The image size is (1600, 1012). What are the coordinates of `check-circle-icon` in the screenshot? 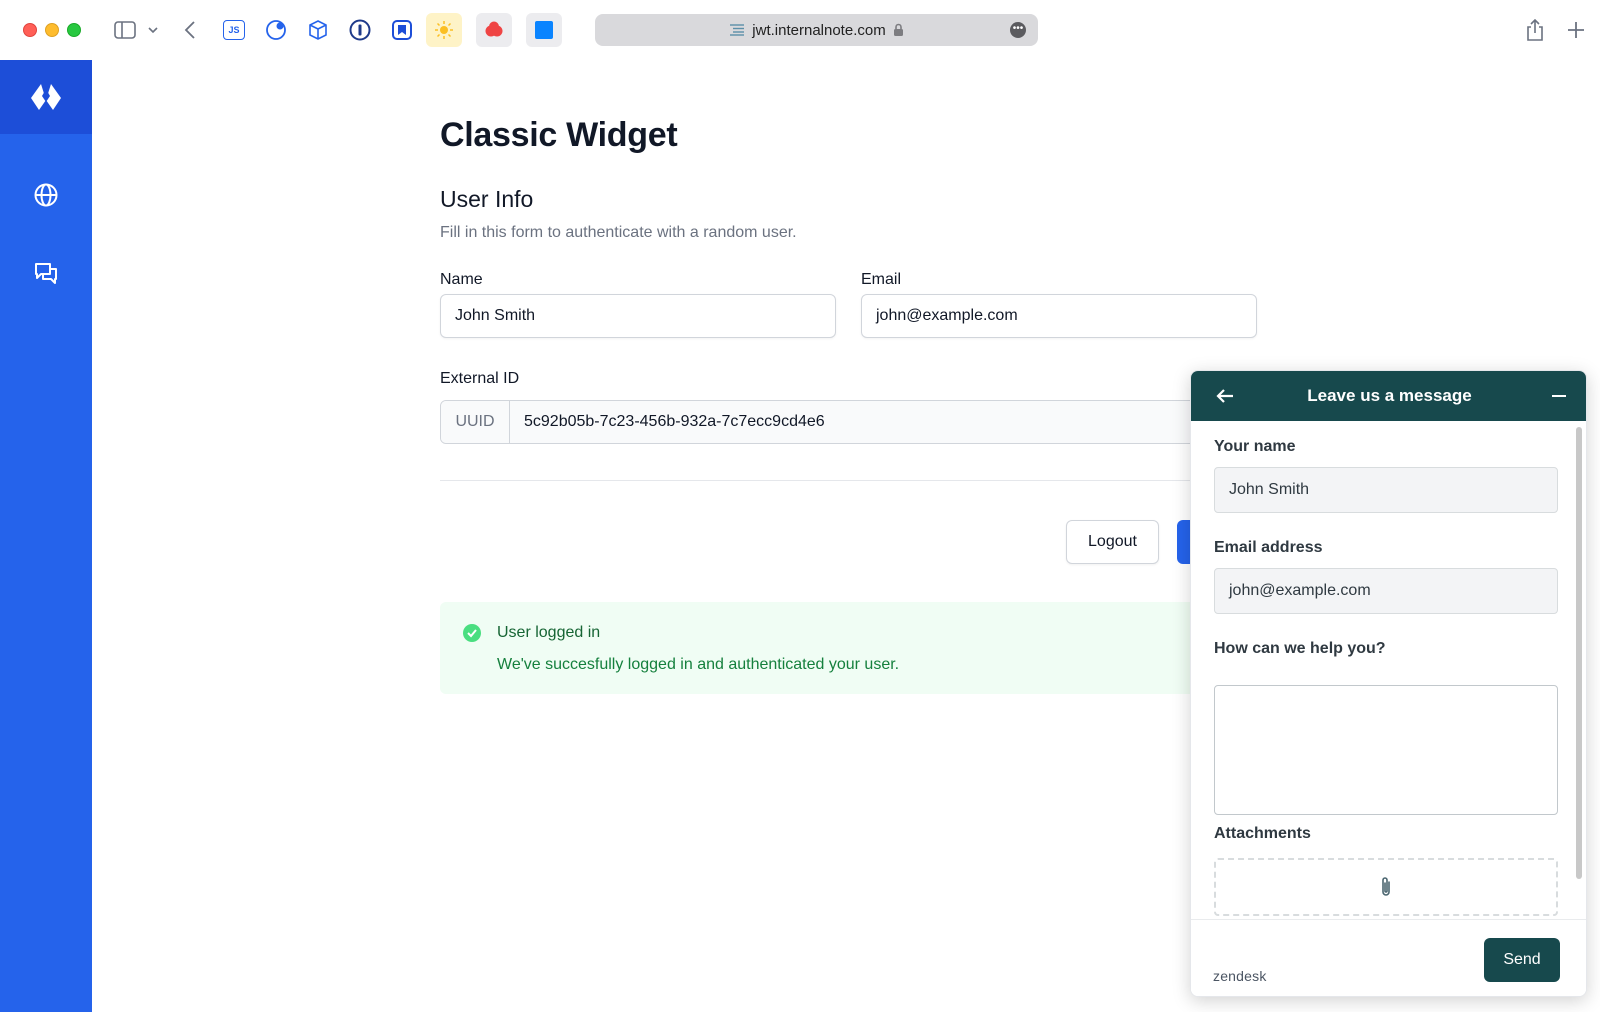 It's located at (472, 633).